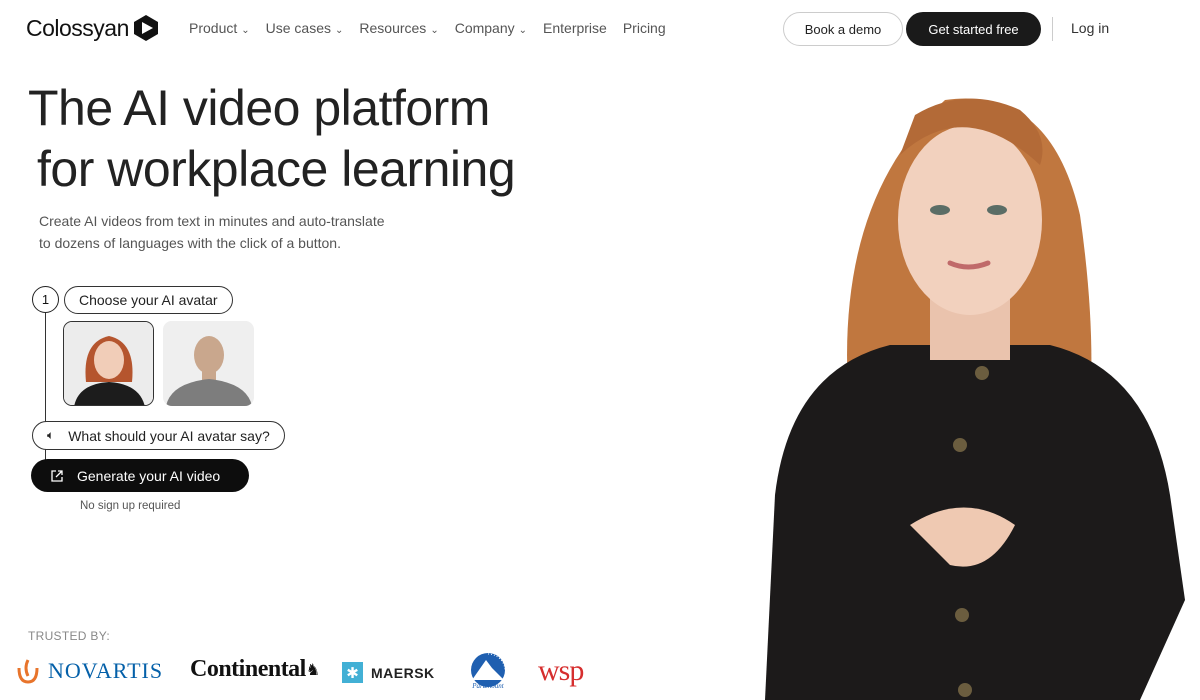 This screenshot has height=700, width=1200. Describe the element at coordinates (57, 475) in the screenshot. I see `external-link-icon` at that location.